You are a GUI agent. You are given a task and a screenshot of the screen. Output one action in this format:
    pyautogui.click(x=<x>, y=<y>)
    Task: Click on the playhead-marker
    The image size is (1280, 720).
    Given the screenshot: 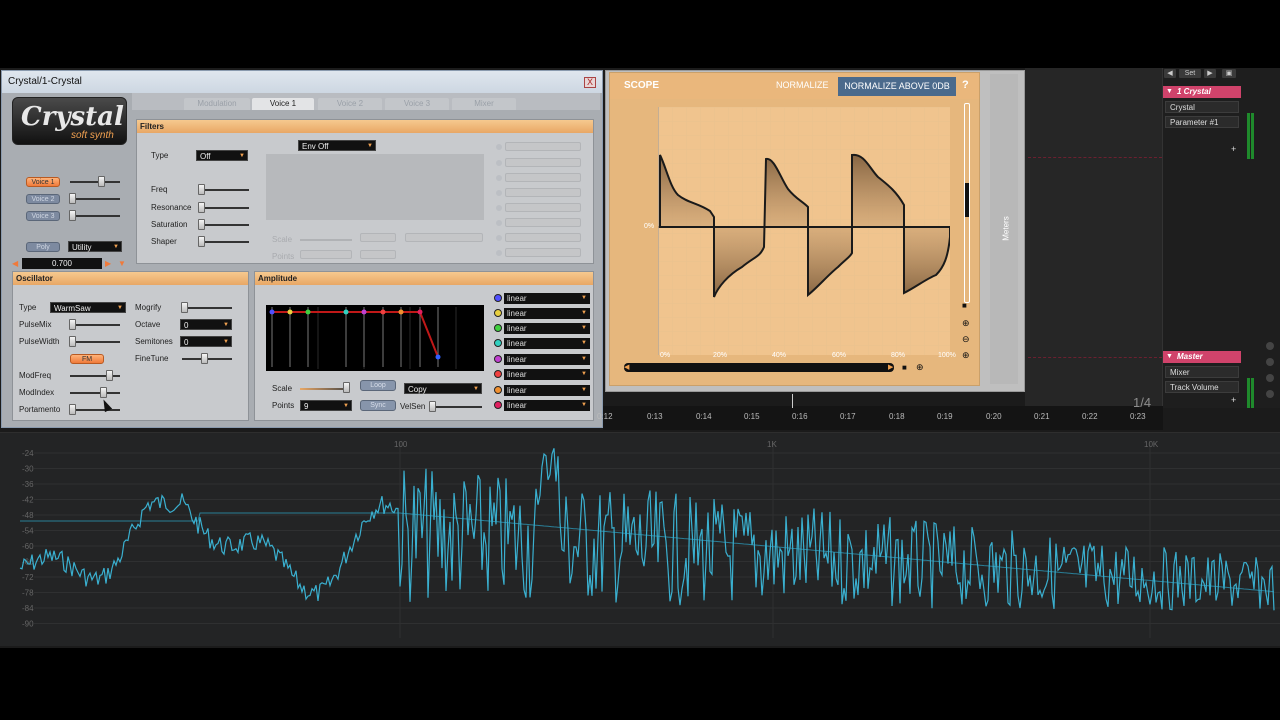 What is the action you would take?
    pyautogui.click(x=792, y=401)
    